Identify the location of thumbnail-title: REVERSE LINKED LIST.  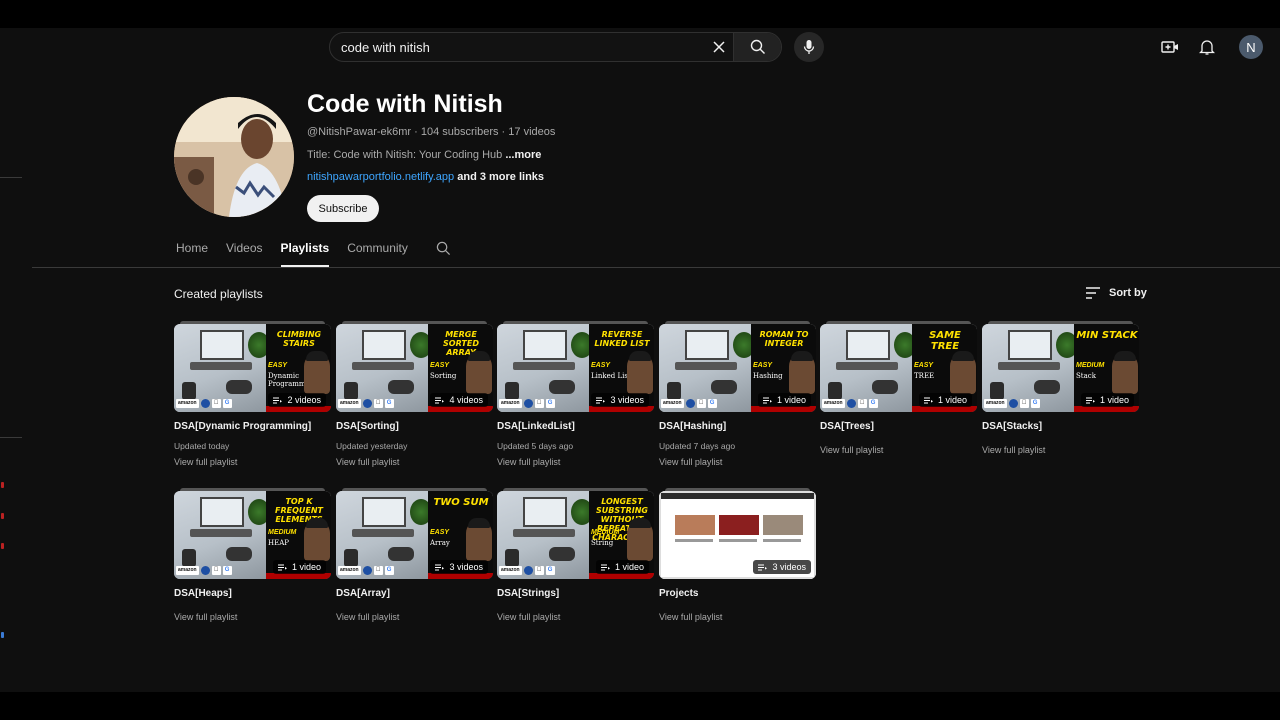
(622, 339).